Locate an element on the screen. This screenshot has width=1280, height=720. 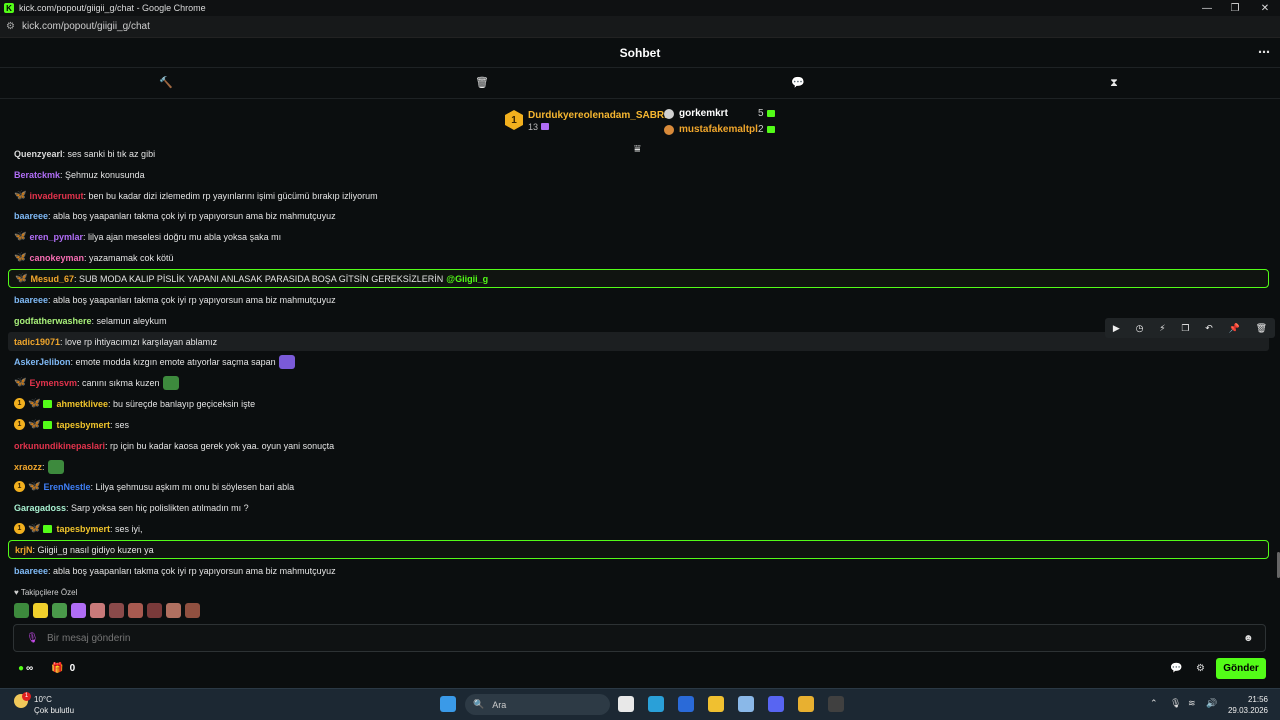
chat-message: 🦋 Eymensvm: canını sıkma kuzen is located at coordinates (638, 382).